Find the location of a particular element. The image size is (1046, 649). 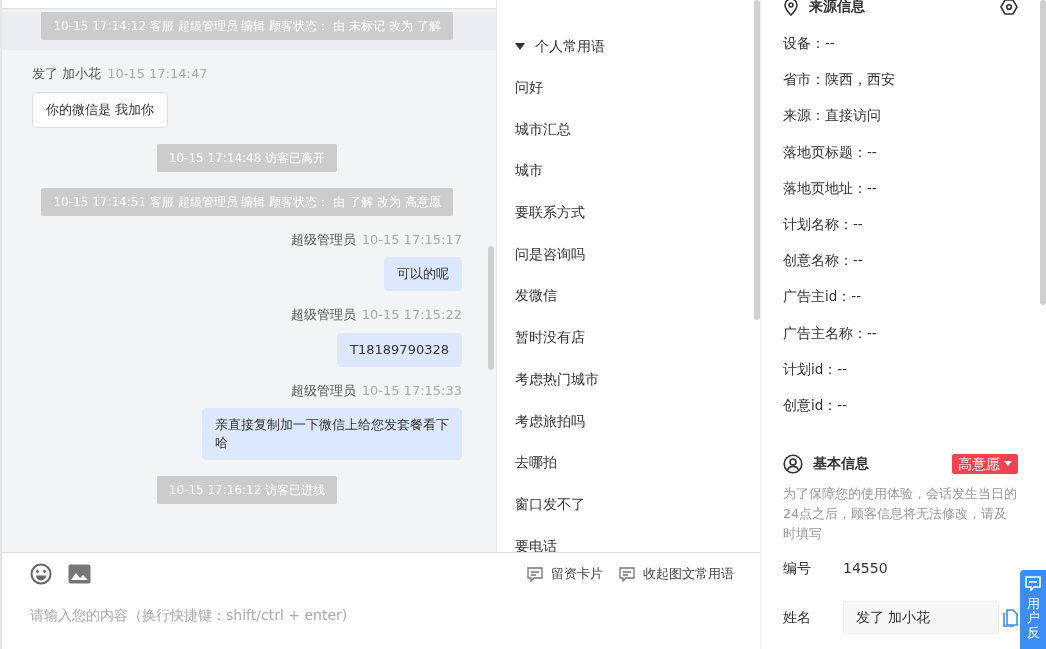

phrase-group: 个人常用语 is located at coordinates (570, 46).